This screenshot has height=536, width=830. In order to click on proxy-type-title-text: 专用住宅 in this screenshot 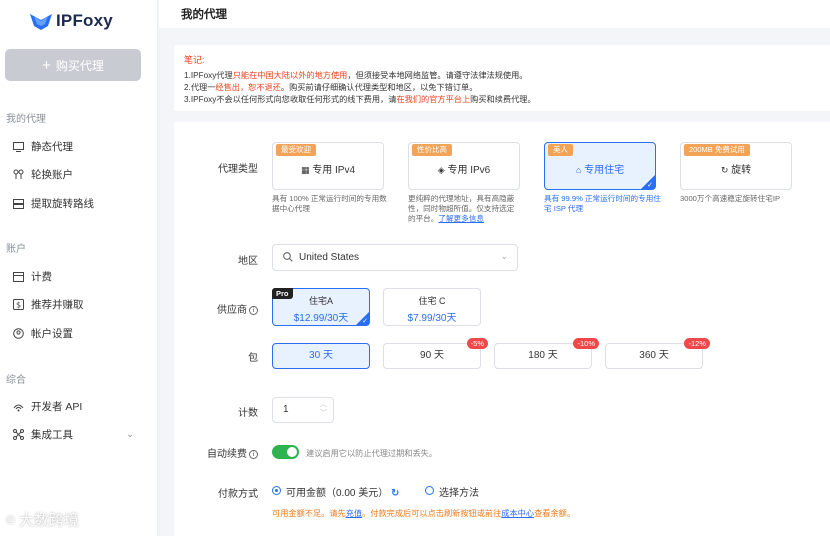, I will do `click(604, 170)`.